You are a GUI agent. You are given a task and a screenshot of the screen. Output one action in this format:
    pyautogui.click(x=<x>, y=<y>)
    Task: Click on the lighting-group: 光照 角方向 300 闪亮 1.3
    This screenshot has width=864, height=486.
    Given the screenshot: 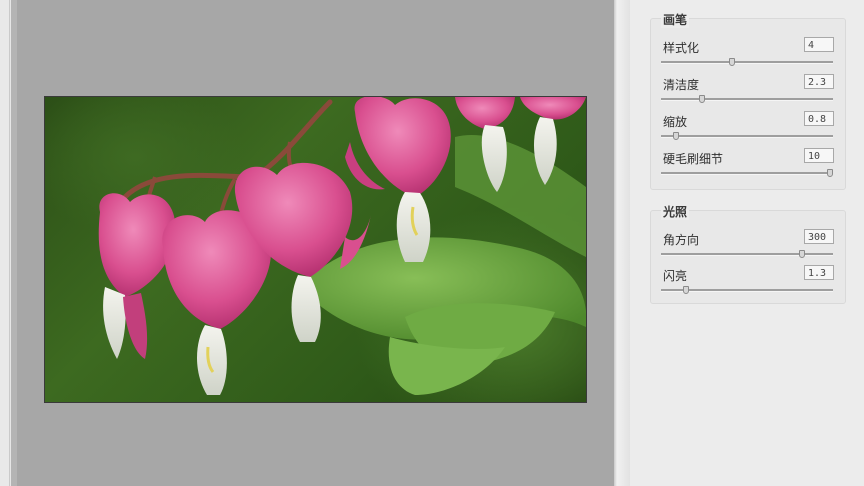 What is the action you would take?
    pyautogui.click(x=748, y=253)
    